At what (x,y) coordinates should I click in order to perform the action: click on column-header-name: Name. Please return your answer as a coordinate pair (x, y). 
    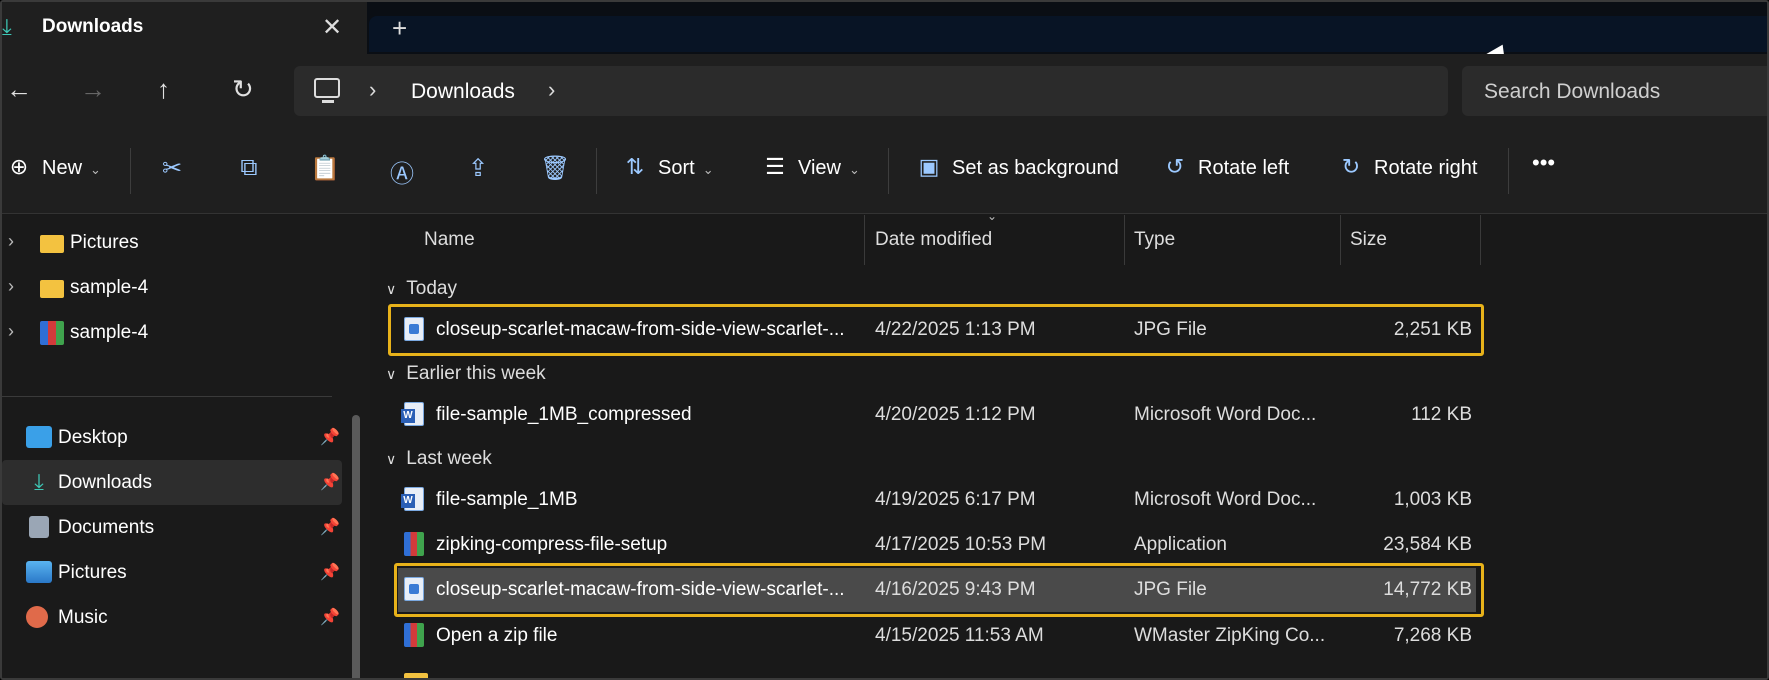
    Looking at the image, I should click on (449, 240).